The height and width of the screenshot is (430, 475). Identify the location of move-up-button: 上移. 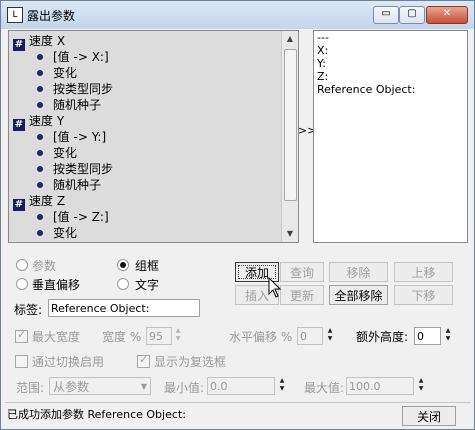
(423, 272).